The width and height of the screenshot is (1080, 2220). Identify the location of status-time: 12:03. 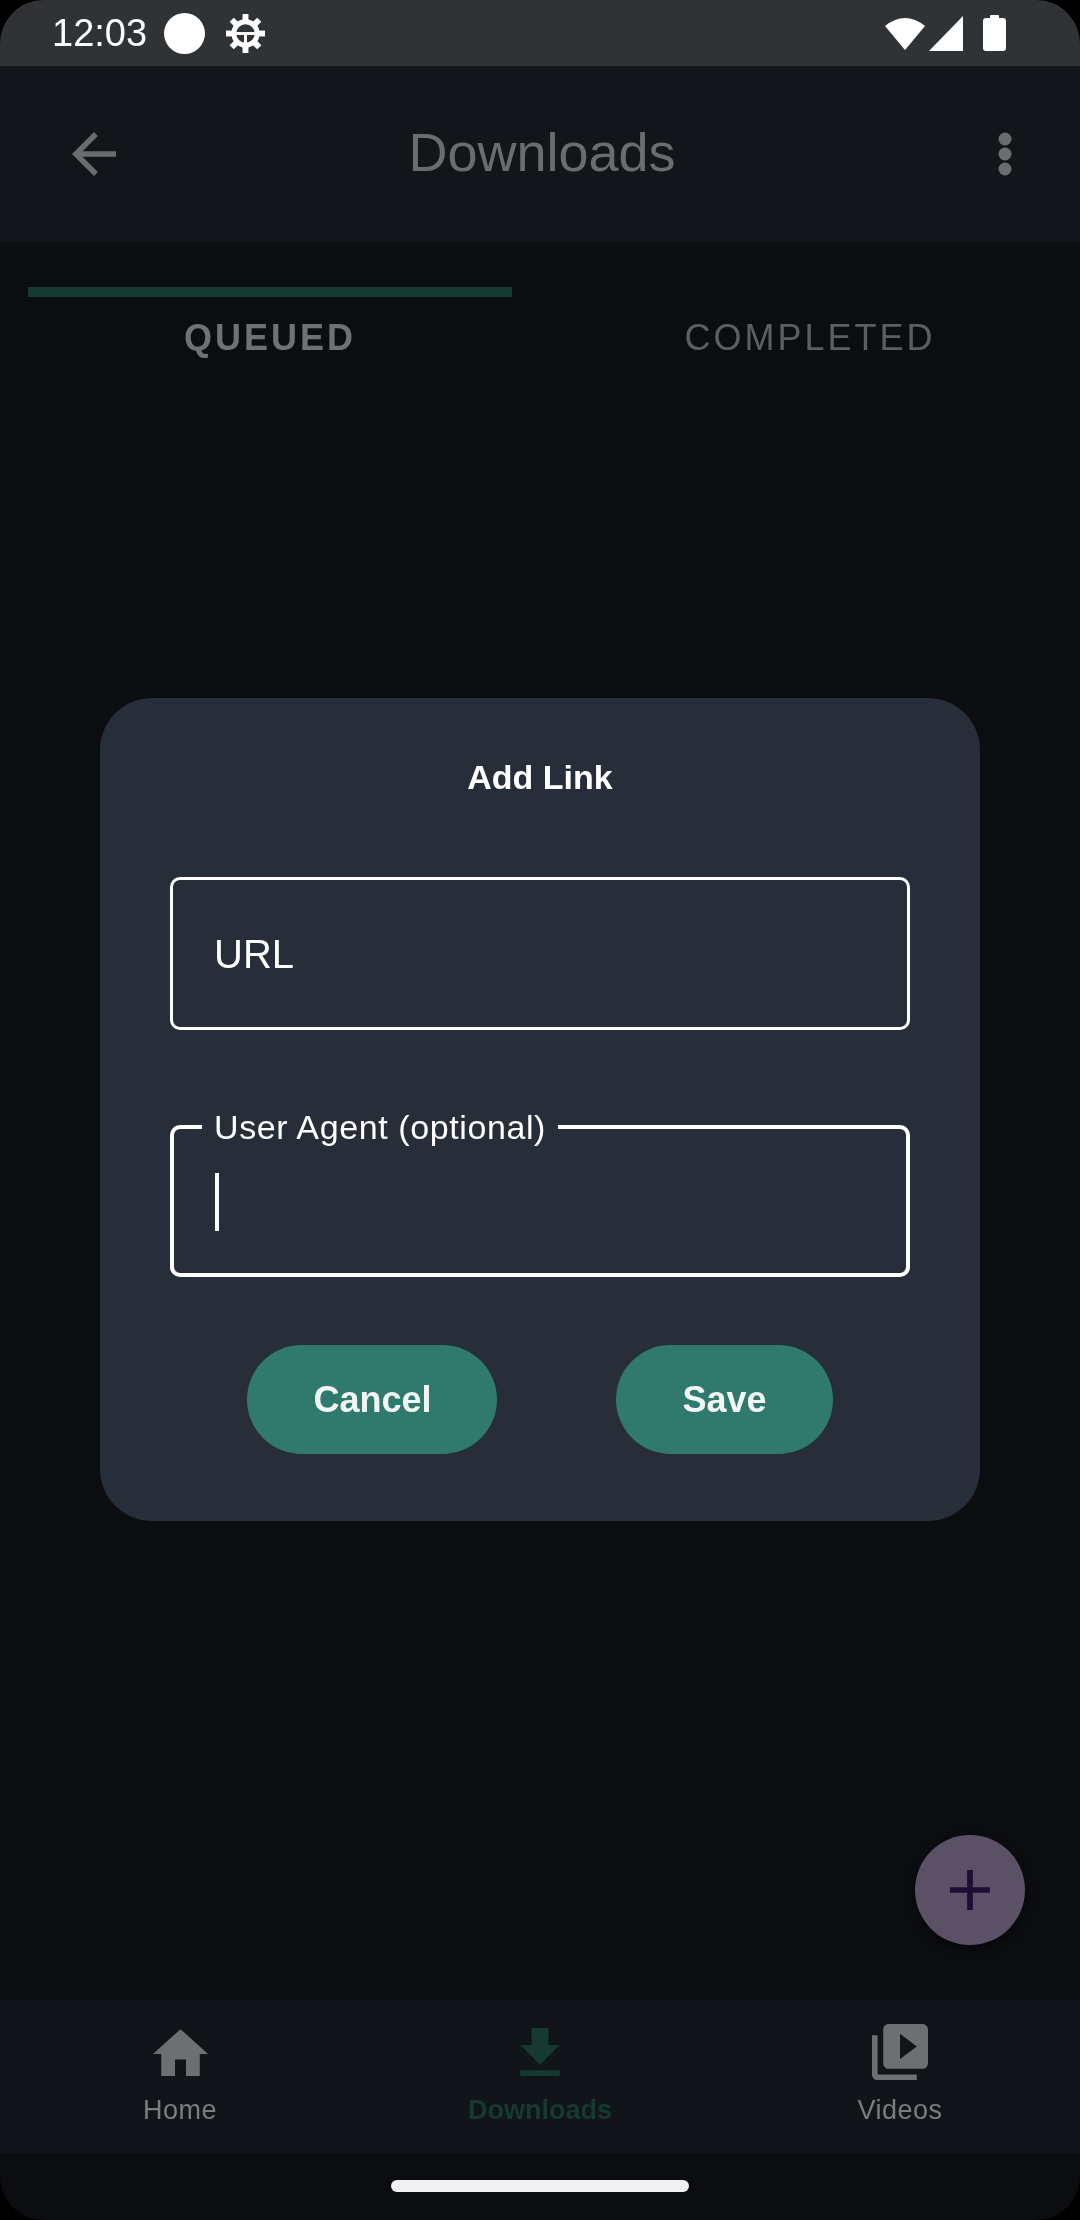
(100, 33).